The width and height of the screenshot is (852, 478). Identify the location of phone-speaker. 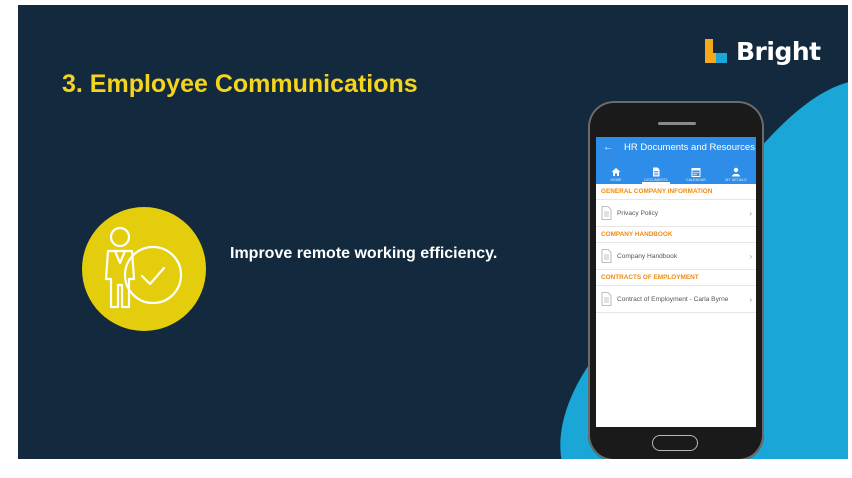
(677, 123).